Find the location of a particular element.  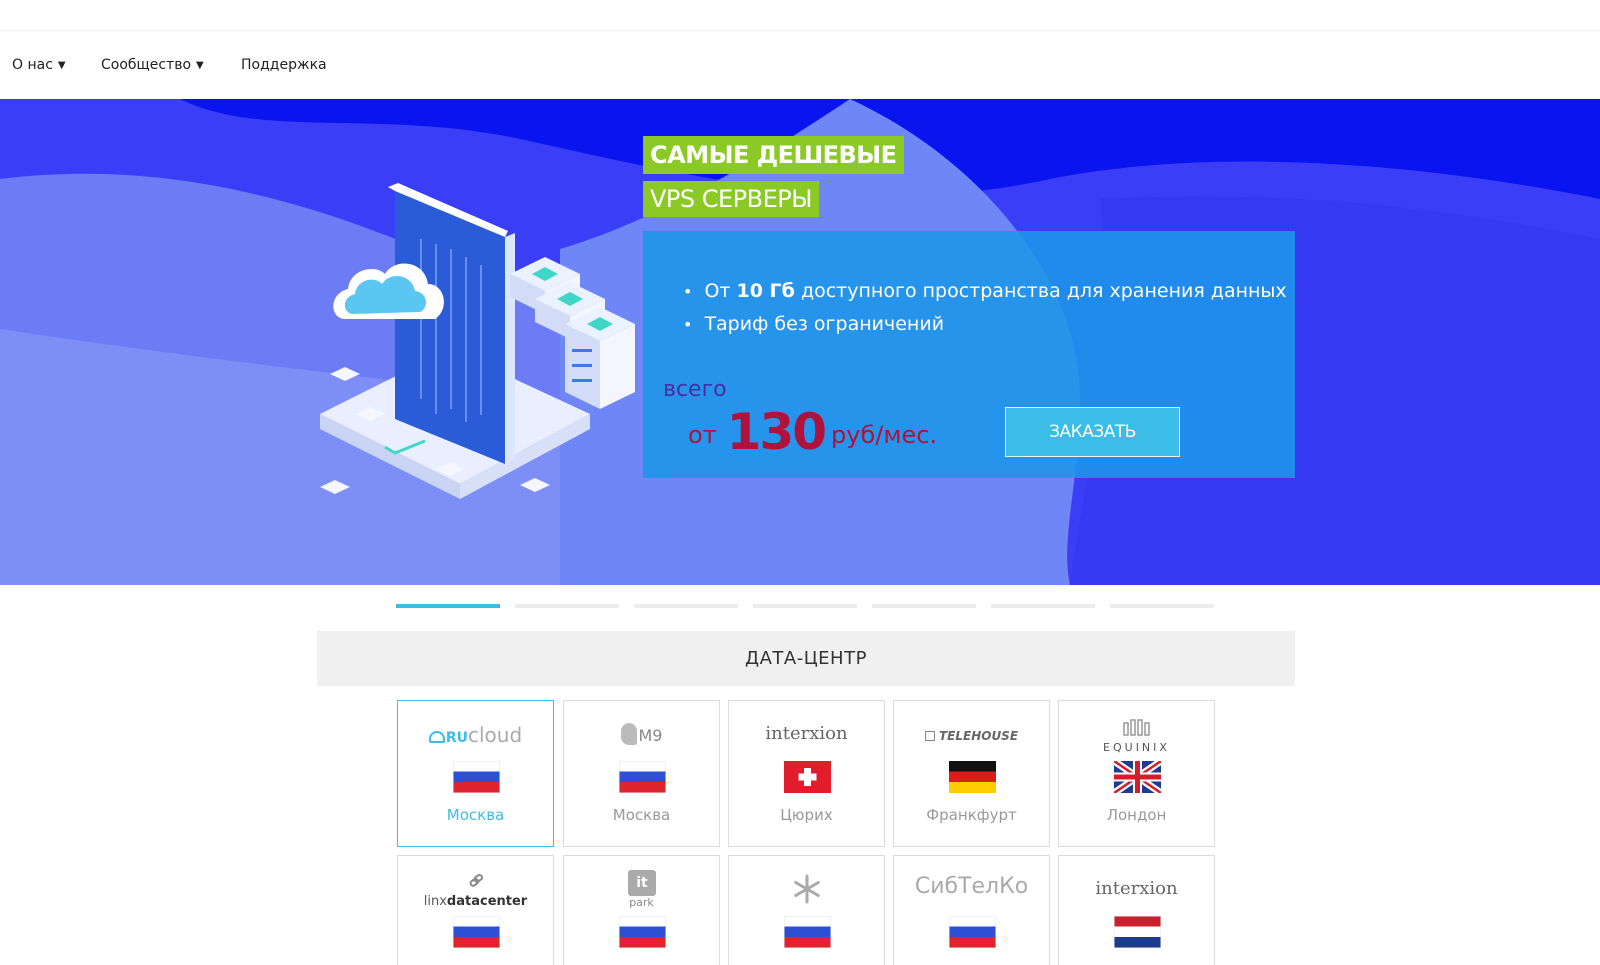

datacenter-card-snowflake is located at coordinates (806, 910).